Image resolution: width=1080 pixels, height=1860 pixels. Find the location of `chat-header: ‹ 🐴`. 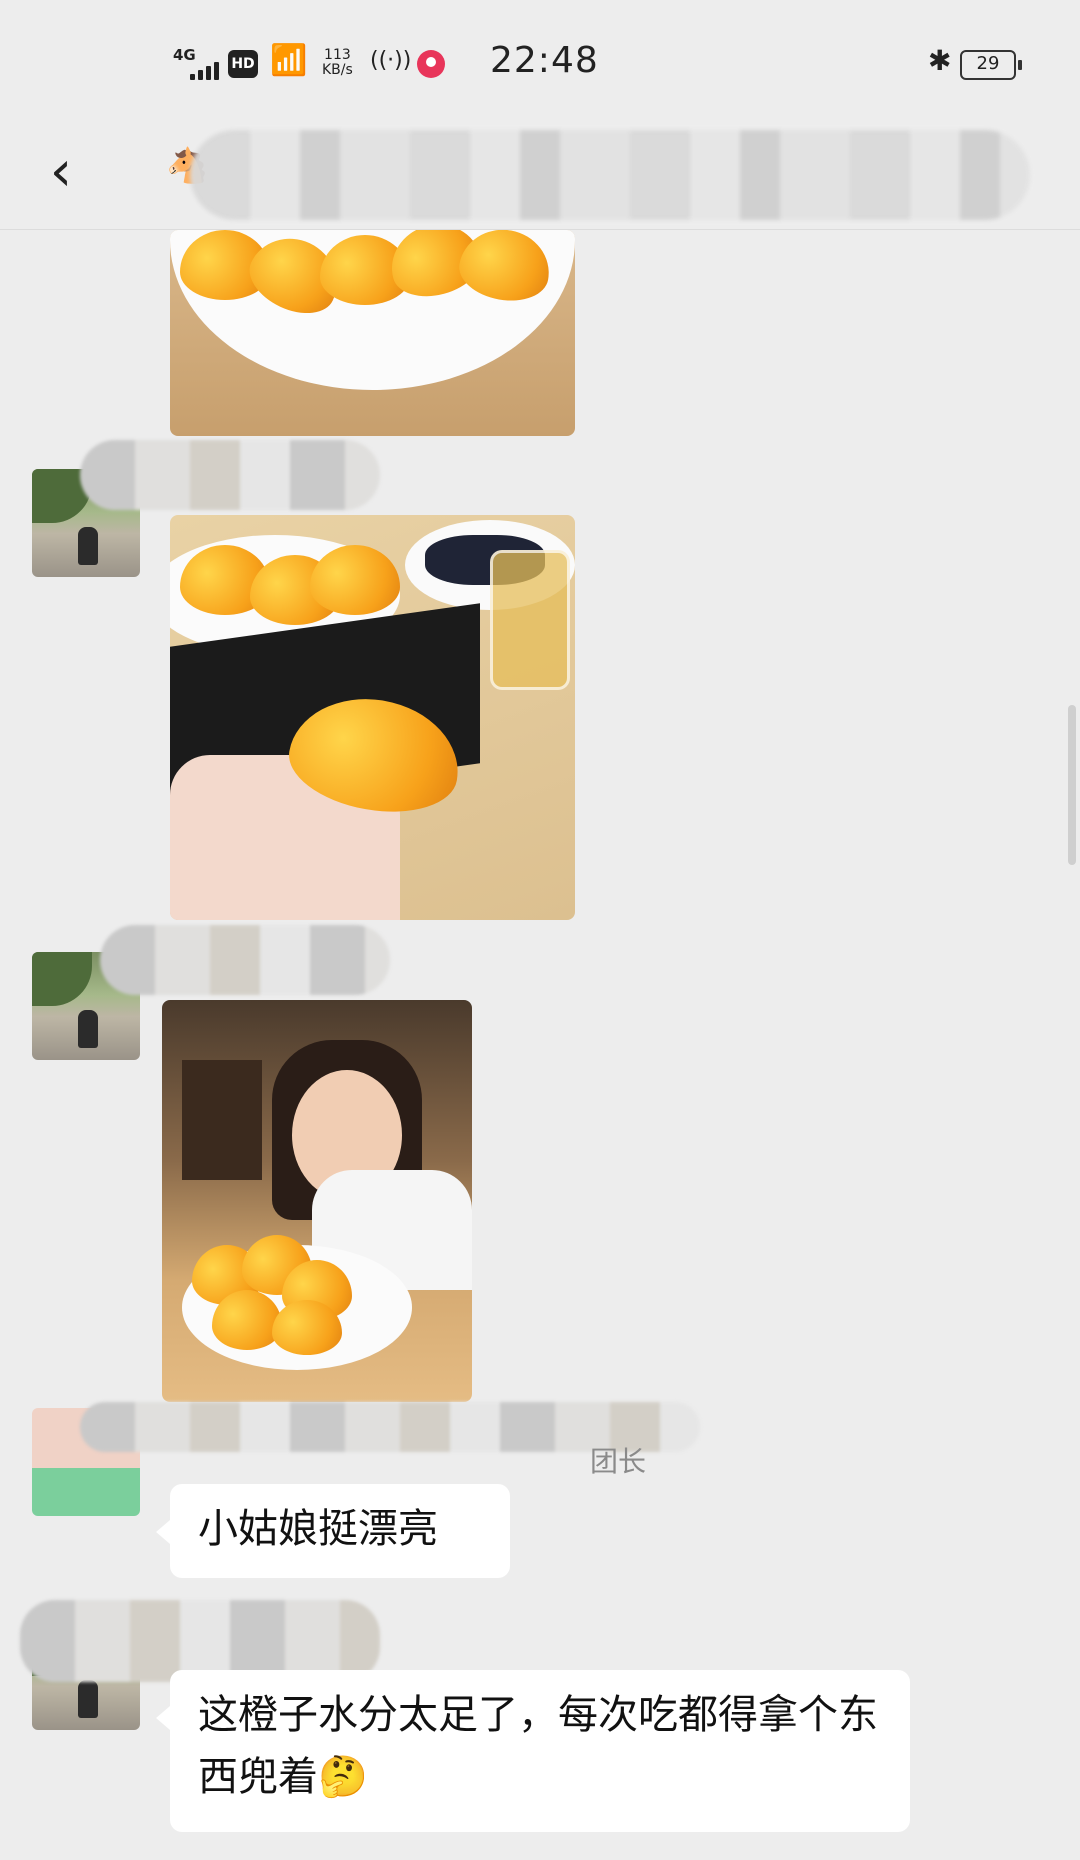

chat-header: ‹ 🐴 is located at coordinates (540, 175).